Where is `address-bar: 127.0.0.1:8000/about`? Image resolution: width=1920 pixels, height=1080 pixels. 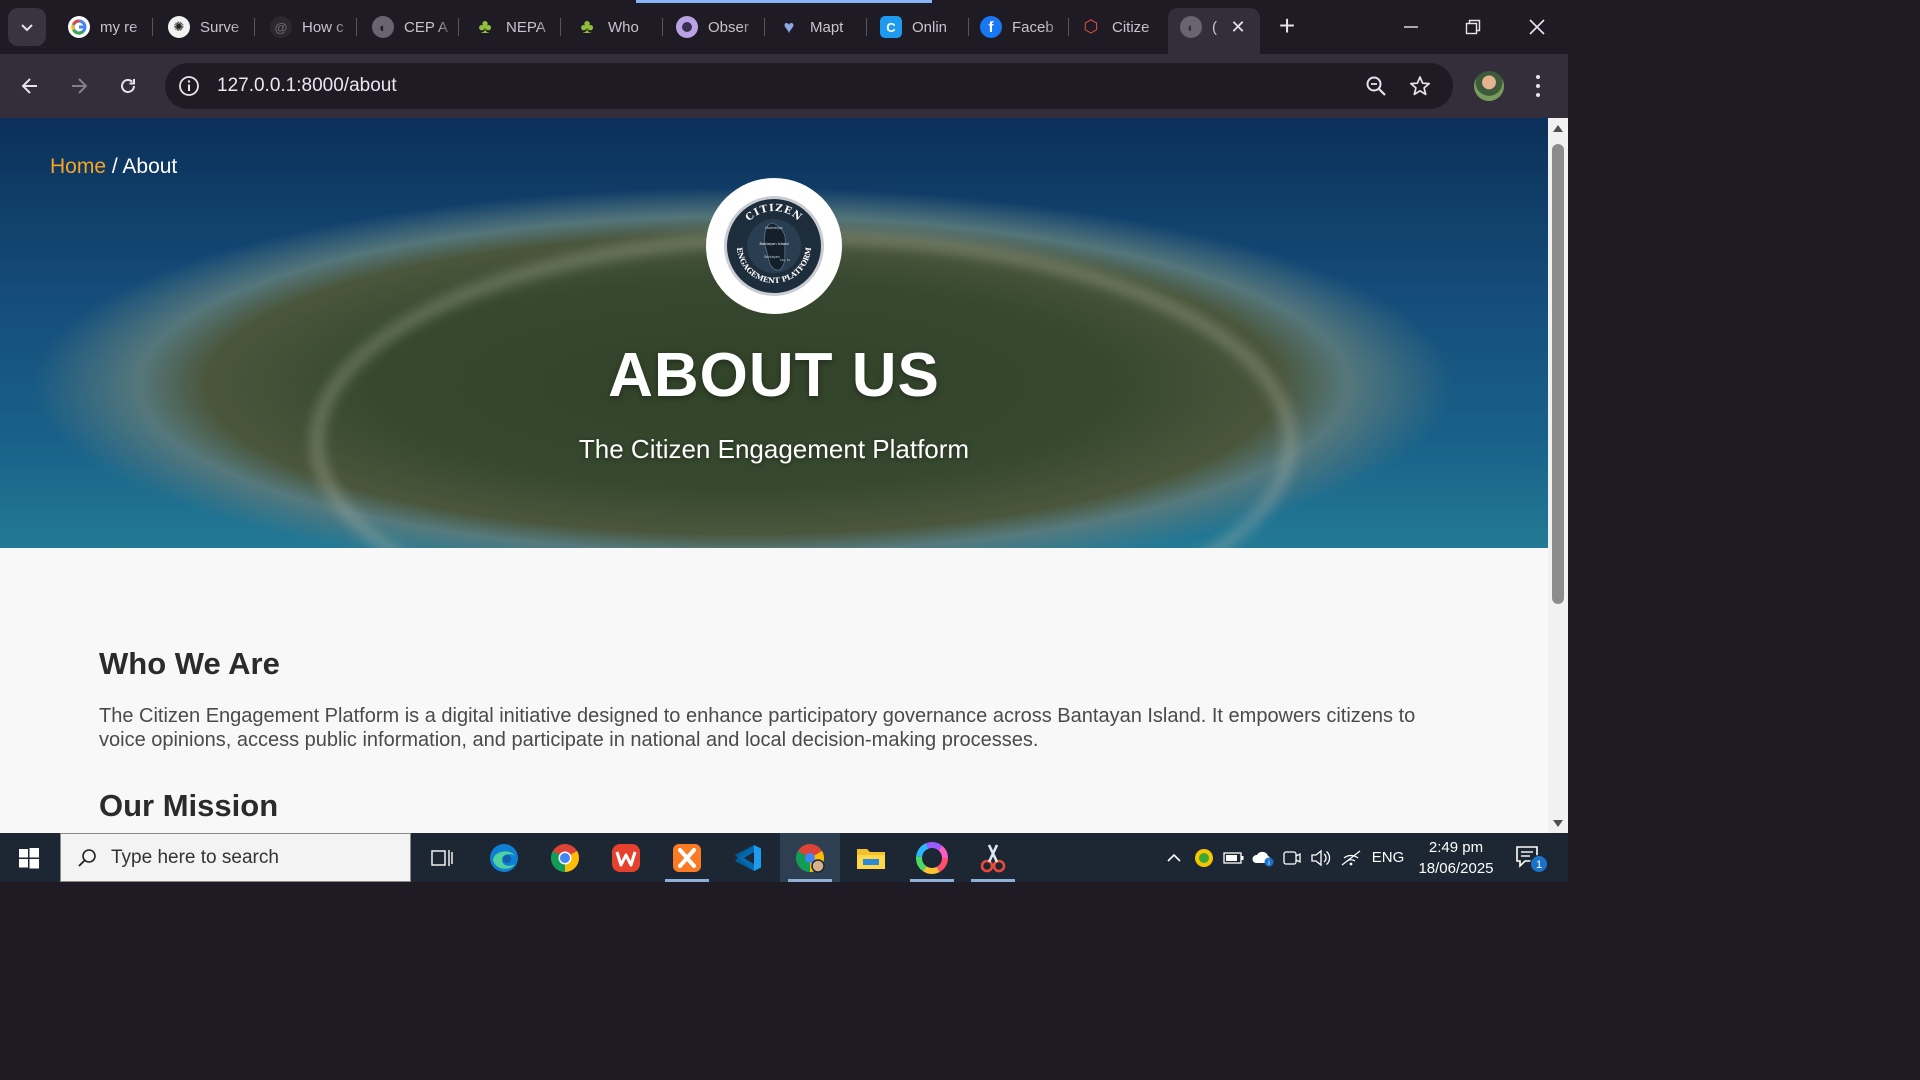
address-bar: 127.0.0.1:8000/about is located at coordinates (809, 86).